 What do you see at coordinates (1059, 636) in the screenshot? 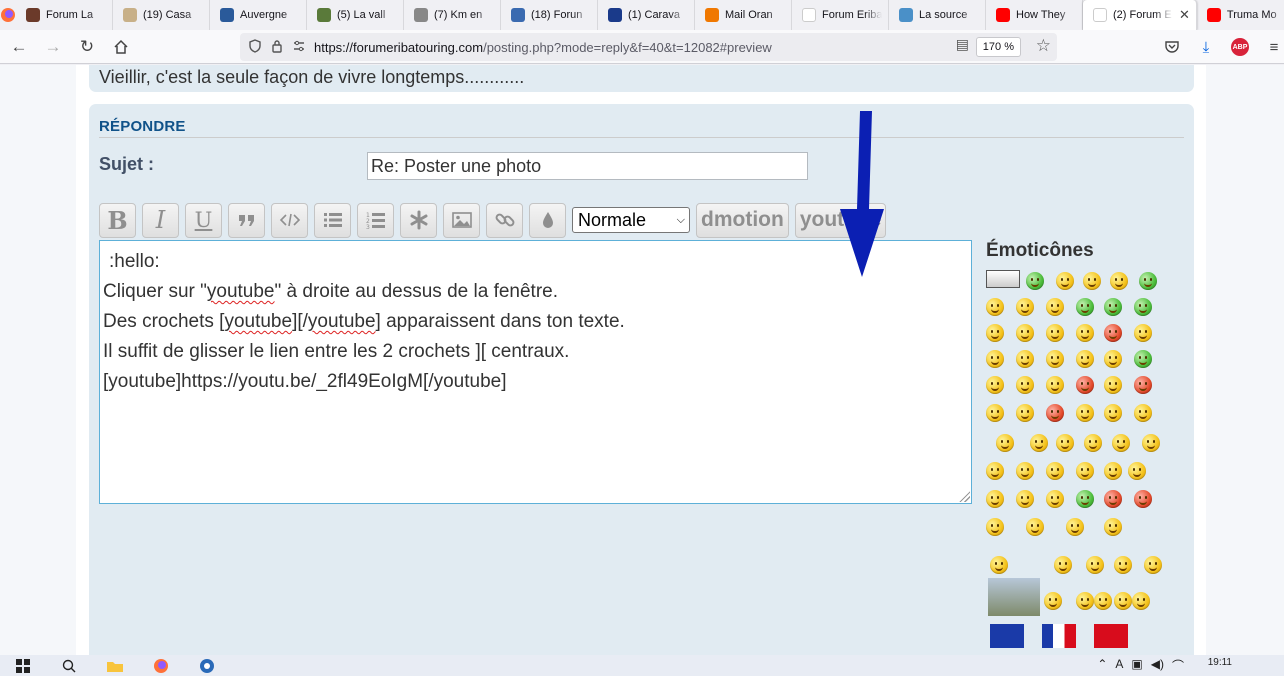
I see `france-flag-icon` at bounding box center [1059, 636].